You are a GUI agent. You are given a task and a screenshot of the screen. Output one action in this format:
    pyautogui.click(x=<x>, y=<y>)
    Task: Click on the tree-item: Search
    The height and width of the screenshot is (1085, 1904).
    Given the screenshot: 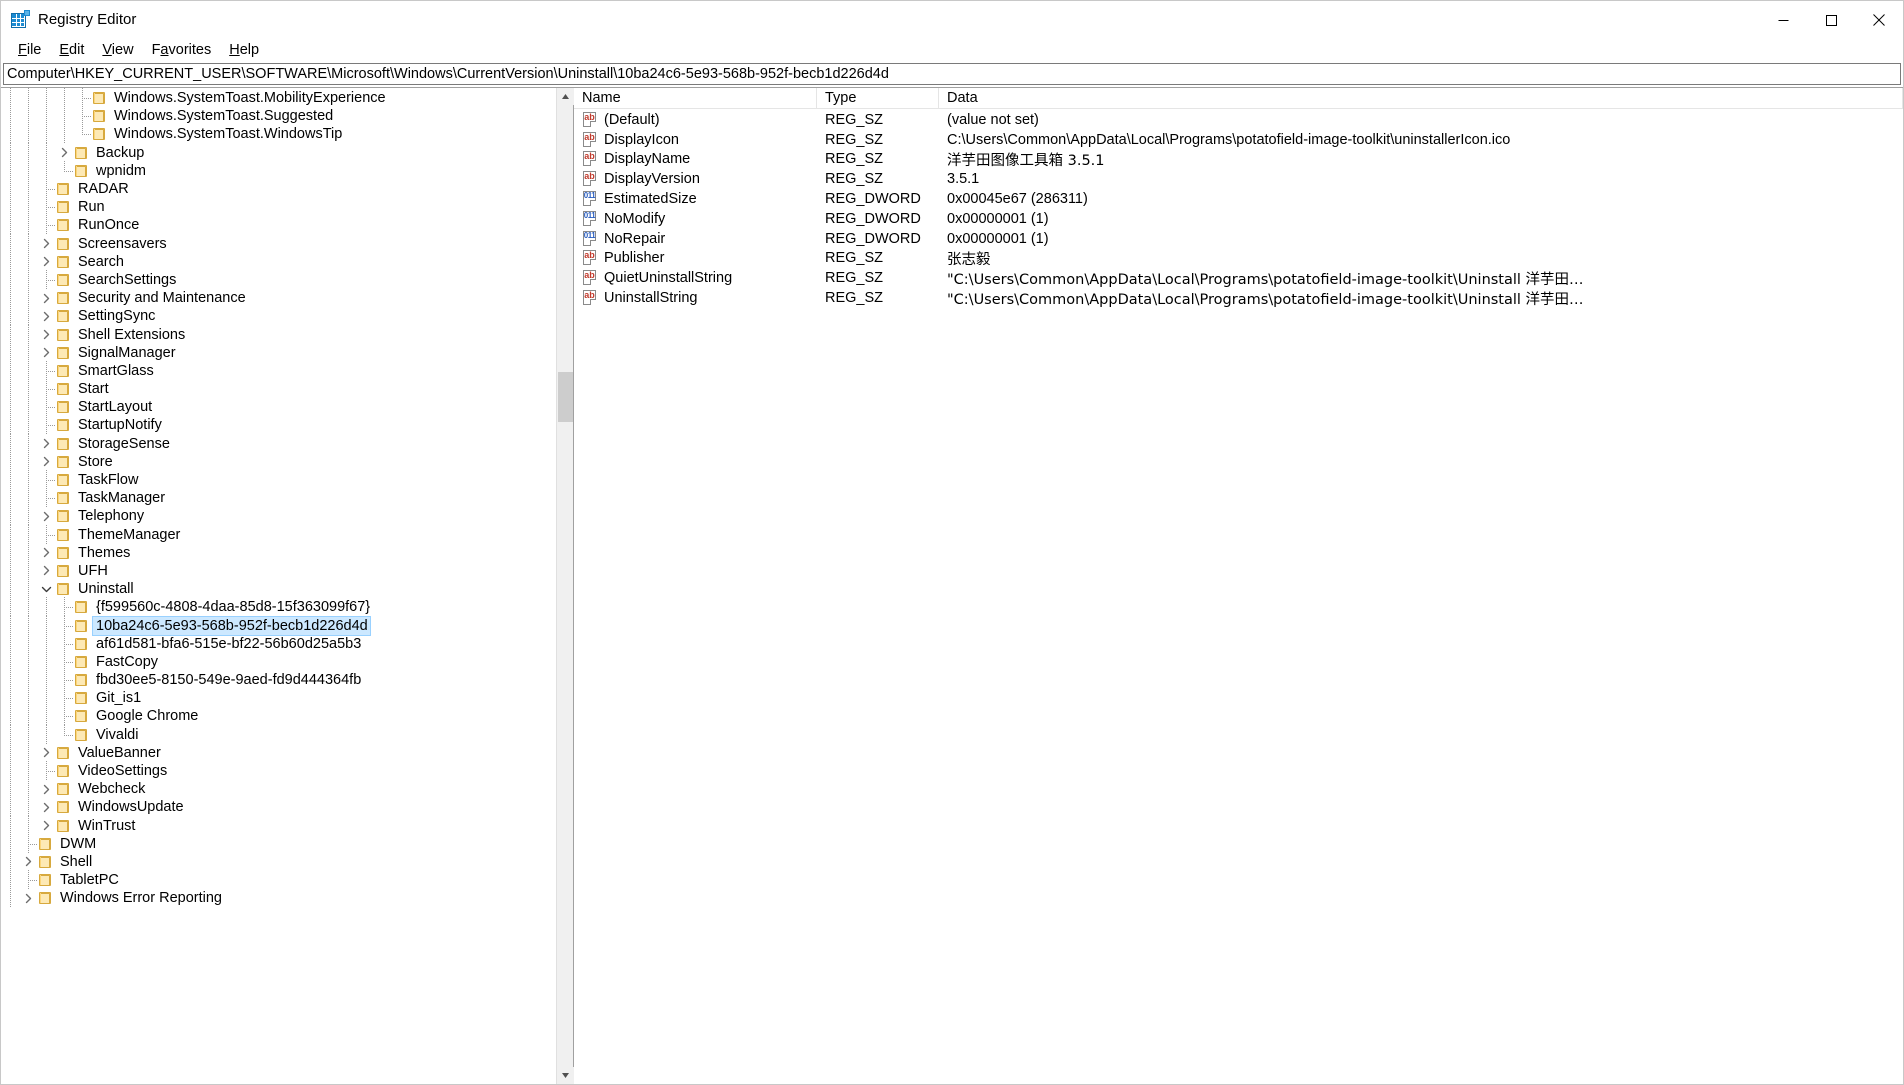 What is the action you would take?
    pyautogui.click(x=278, y=261)
    